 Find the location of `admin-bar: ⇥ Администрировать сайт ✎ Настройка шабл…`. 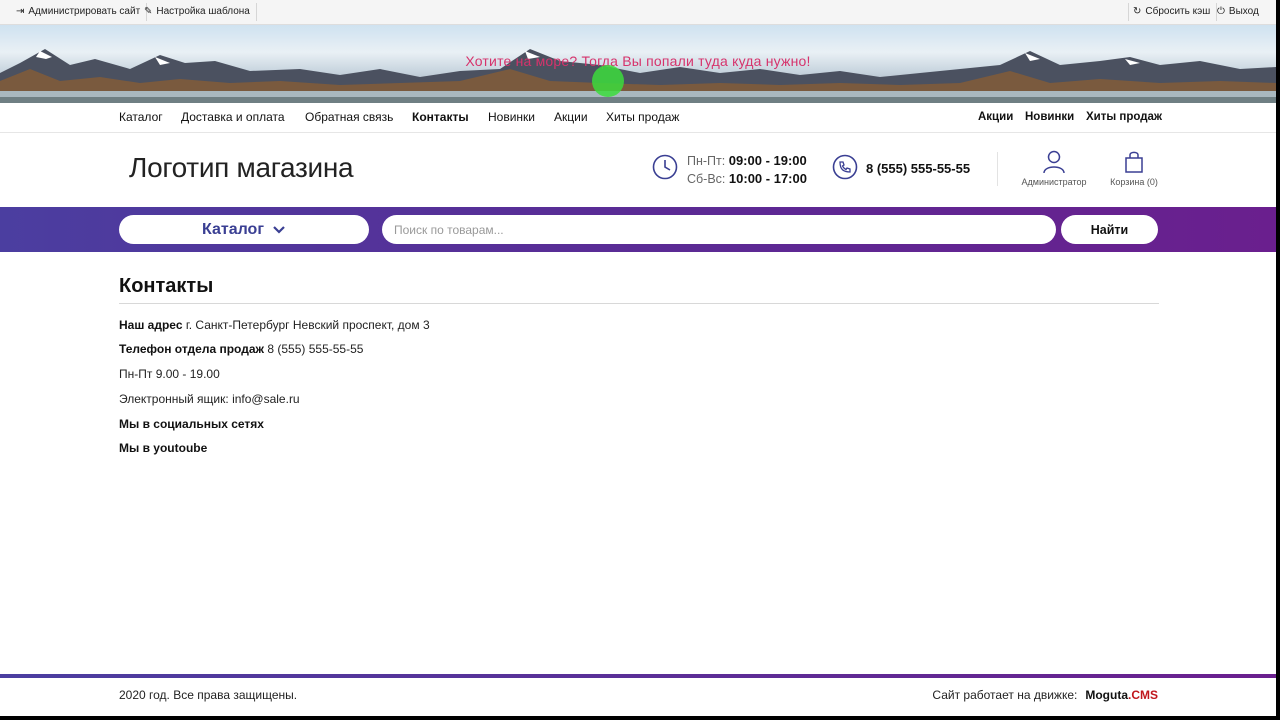

admin-bar: ⇥ Администрировать сайт ✎ Настройка шабл… is located at coordinates (638, 12).